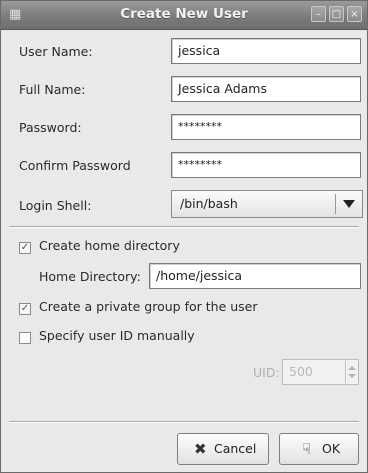 The height and width of the screenshot is (473, 368). Describe the element at coordinates (335, 204) in the screenshot. I see `combo-separator` at that location.